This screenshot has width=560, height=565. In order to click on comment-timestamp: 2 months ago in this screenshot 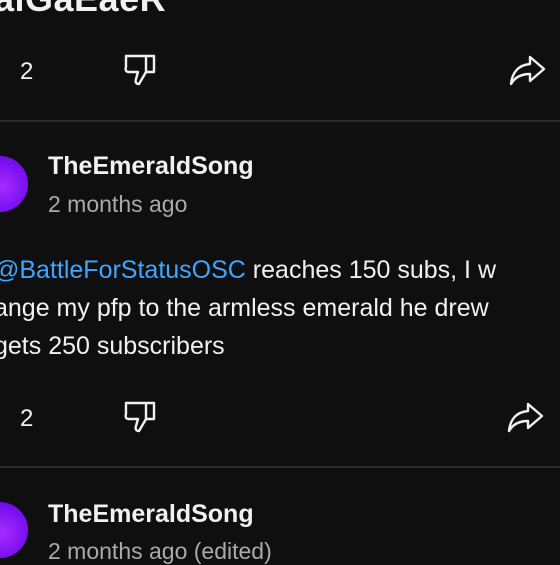, I will do `click(118, 204)`.